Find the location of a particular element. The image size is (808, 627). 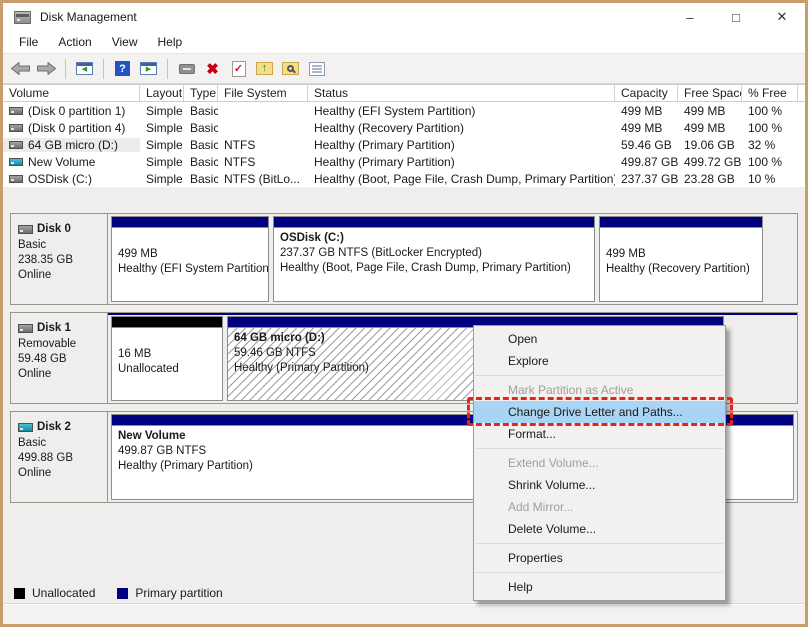

column-header-type: Type is located at coordinates (201, 93).